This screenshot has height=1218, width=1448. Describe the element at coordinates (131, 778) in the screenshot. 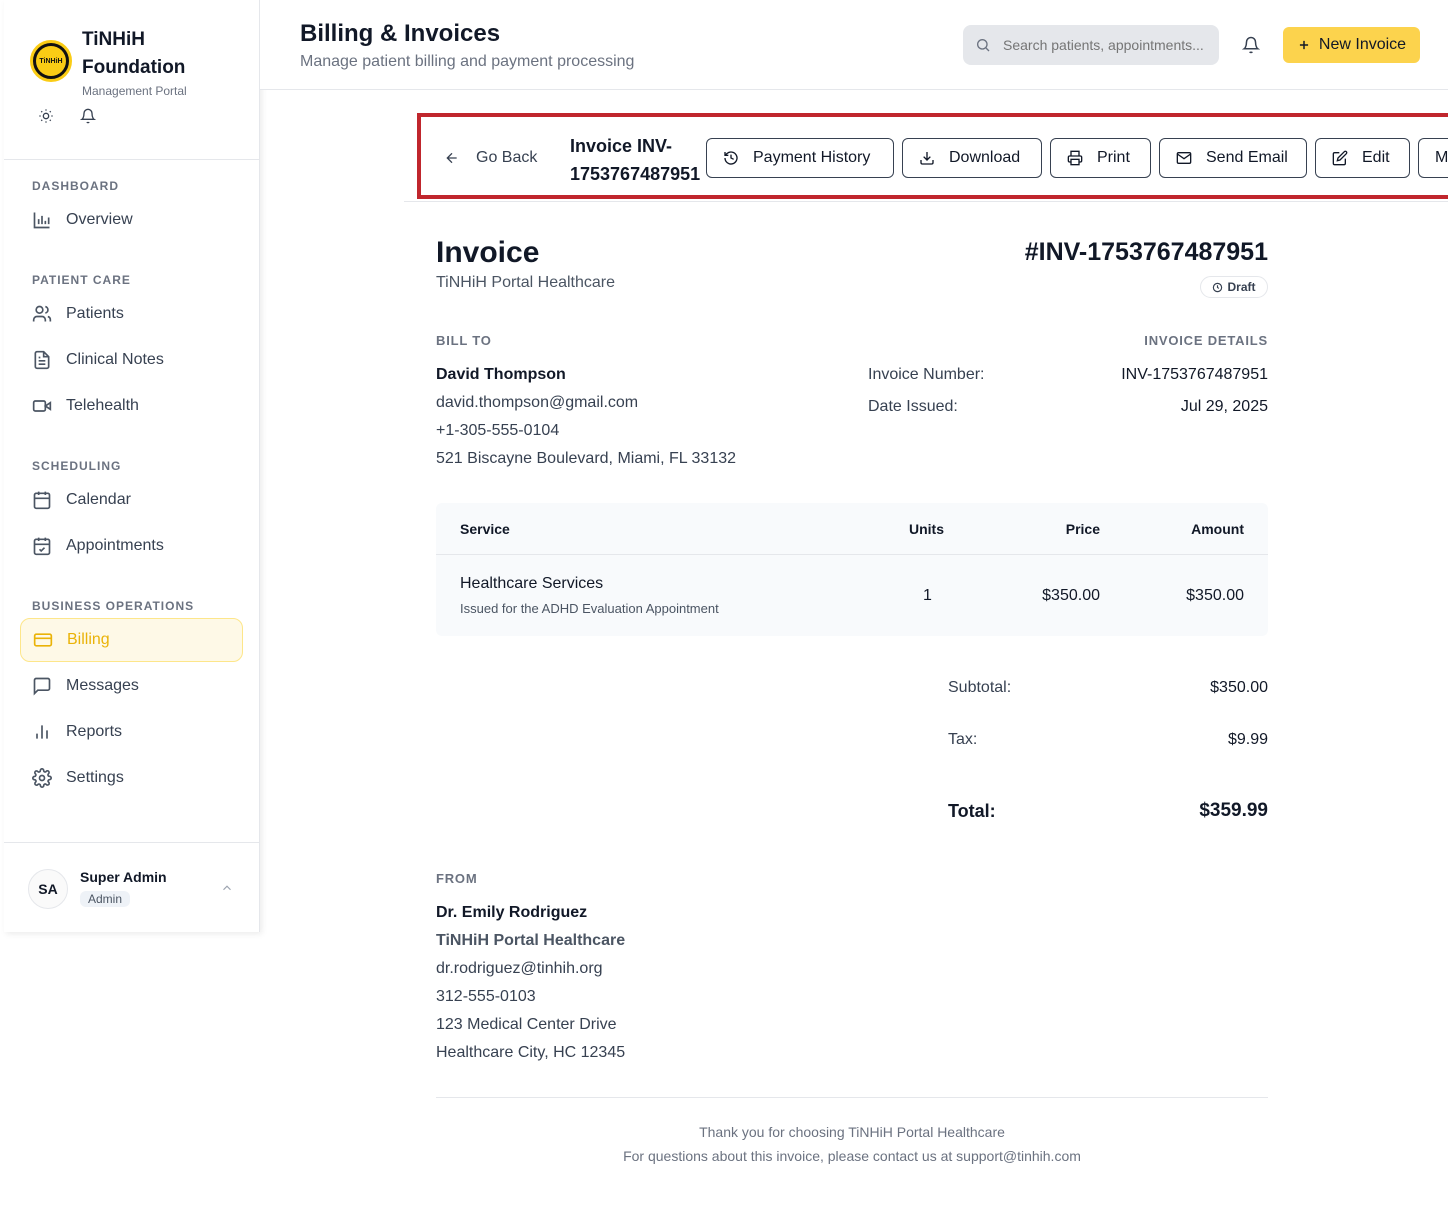

I see `sidebar-item-settings: Settings` at that location.